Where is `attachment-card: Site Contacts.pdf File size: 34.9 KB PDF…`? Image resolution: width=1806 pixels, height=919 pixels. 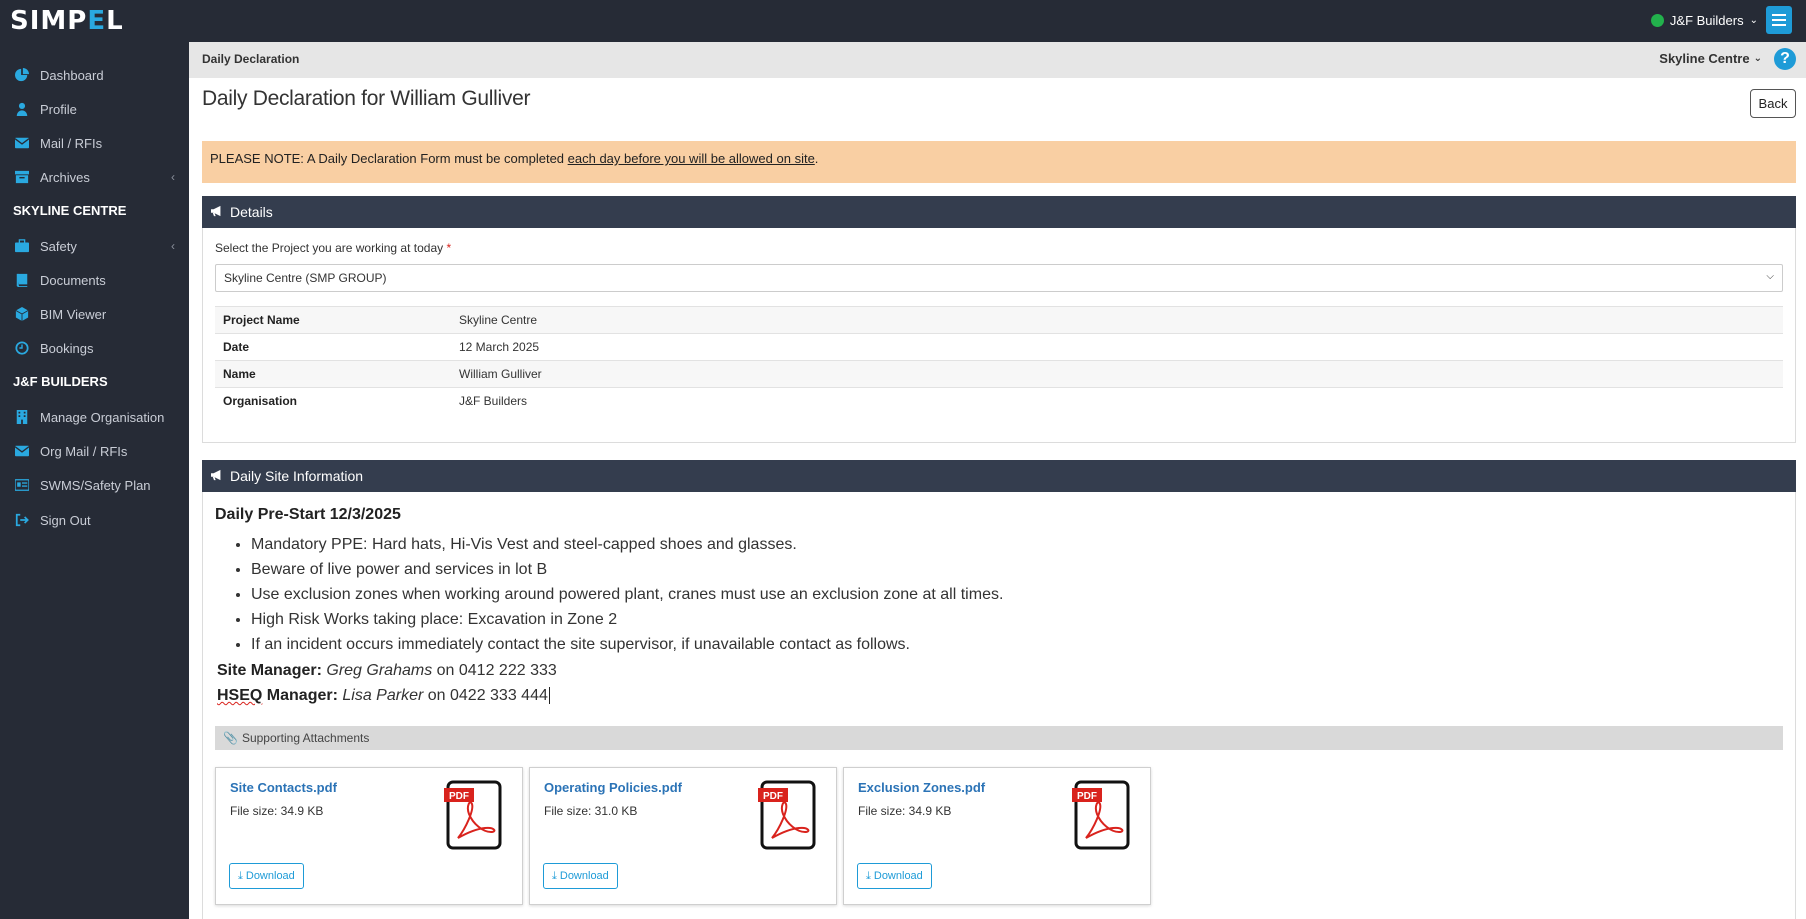 attachment-card: Site Contacts.pdf File size: 34.9 KB PDF… is located at coordinates (369, 836).